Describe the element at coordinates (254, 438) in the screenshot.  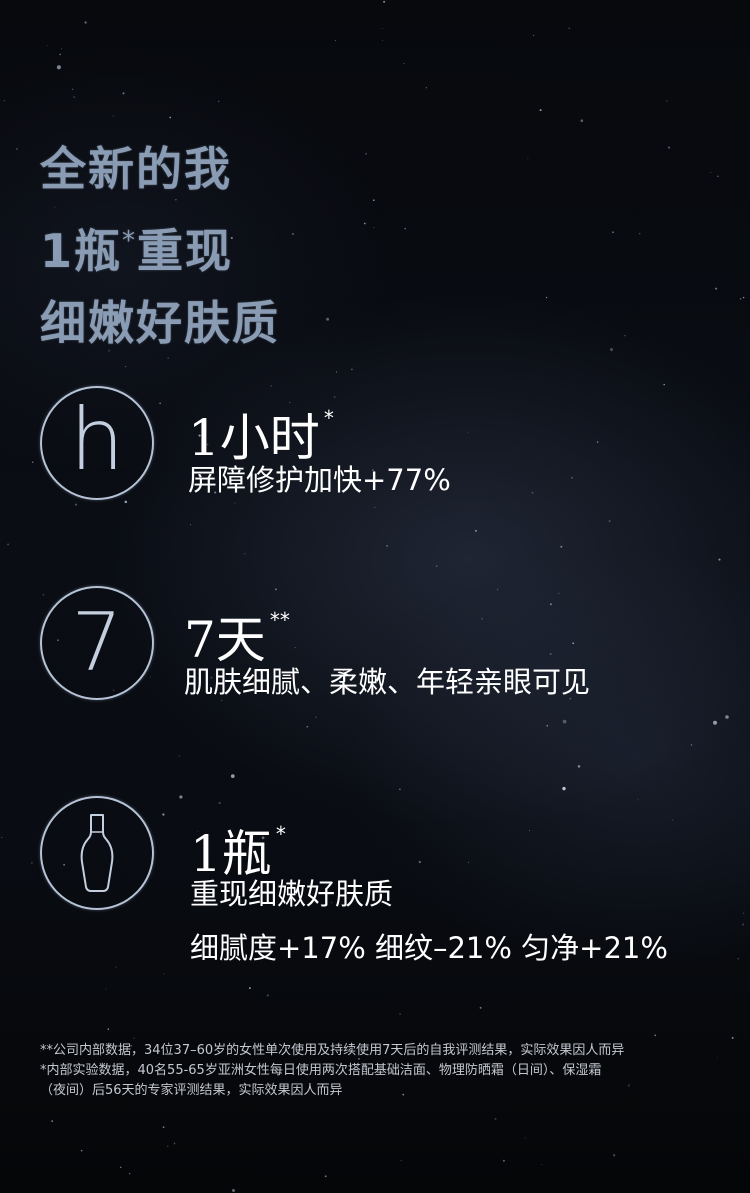
I see `benefit-value-text: 1小时` at that location.